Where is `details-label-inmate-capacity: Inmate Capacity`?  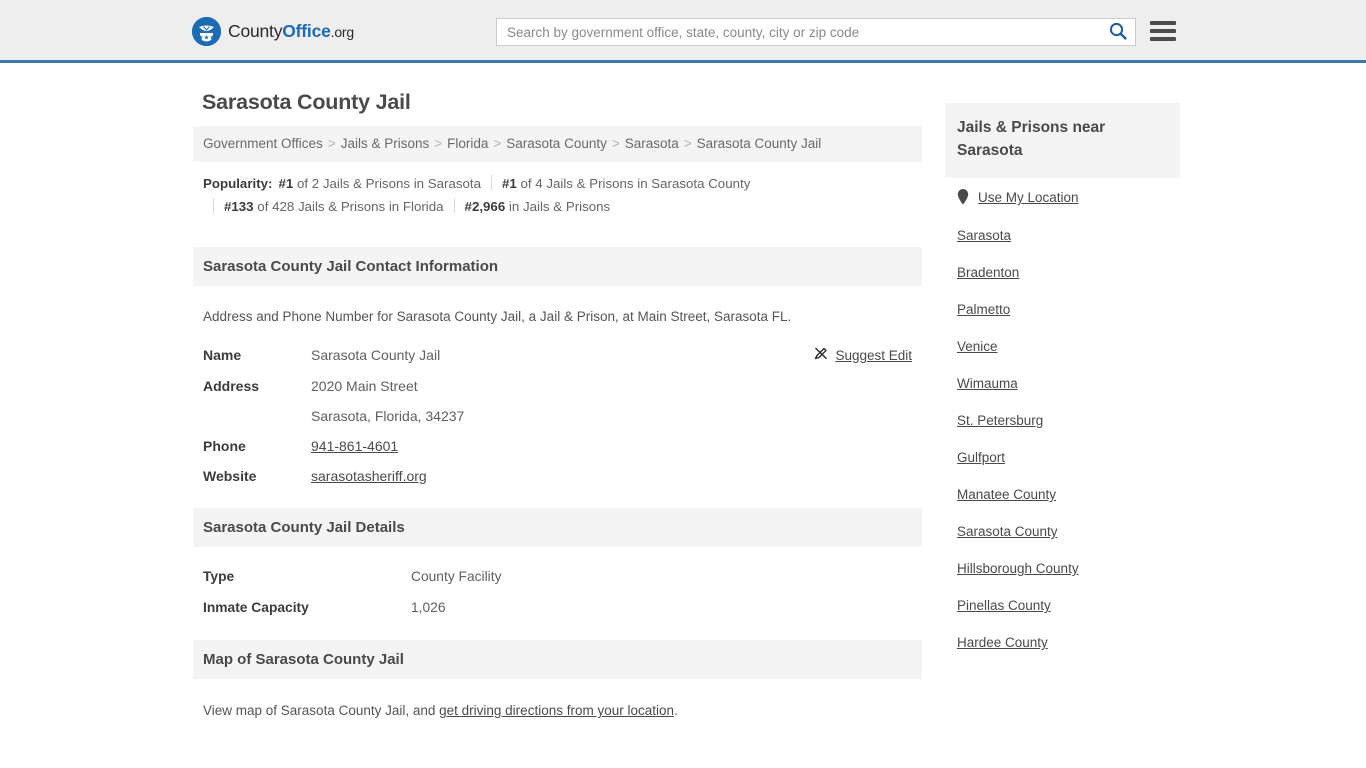
details-label-inmate-capacity: Inmate Capacity is located at coordinates (256, 608).